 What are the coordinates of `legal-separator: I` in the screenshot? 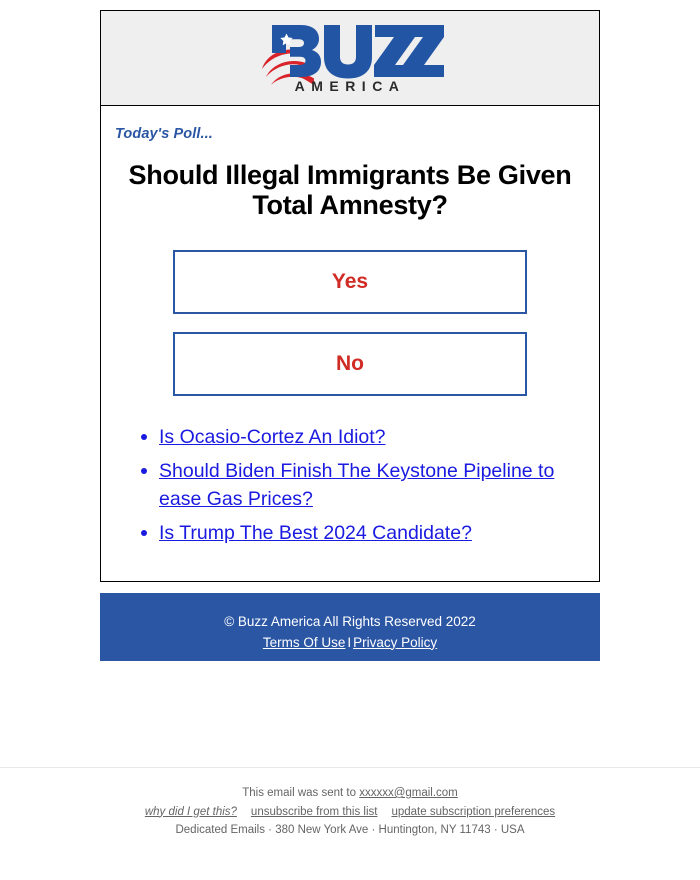 It's located at (349, 642).